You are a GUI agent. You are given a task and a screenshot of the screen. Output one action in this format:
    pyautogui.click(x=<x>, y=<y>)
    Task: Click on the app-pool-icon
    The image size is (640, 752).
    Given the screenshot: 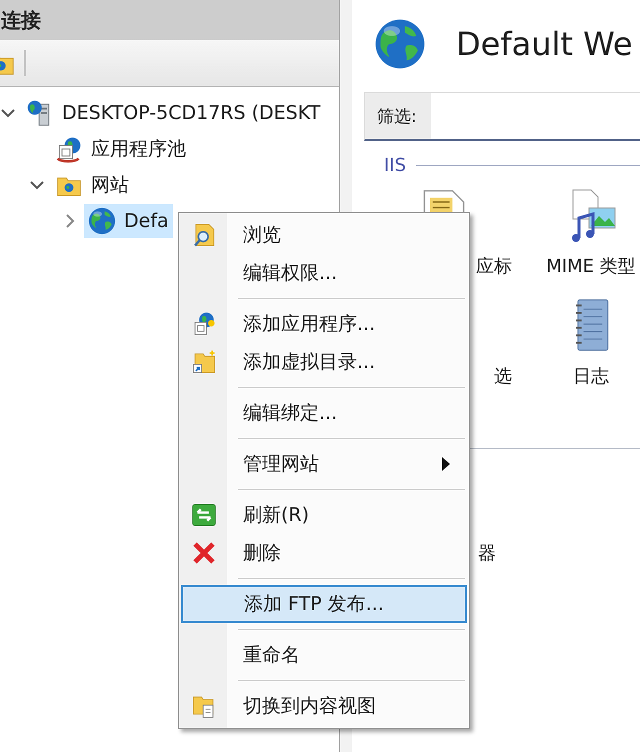 What is the action you would take?
    pyautogui.click(x=69, y=149)
    